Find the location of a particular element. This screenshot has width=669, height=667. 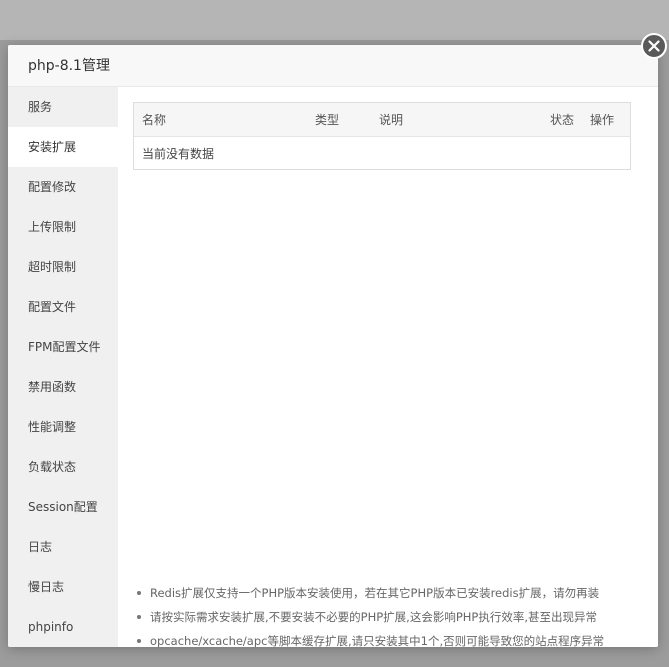

column-description-header: 说明 is located at coordinates (391, 120).